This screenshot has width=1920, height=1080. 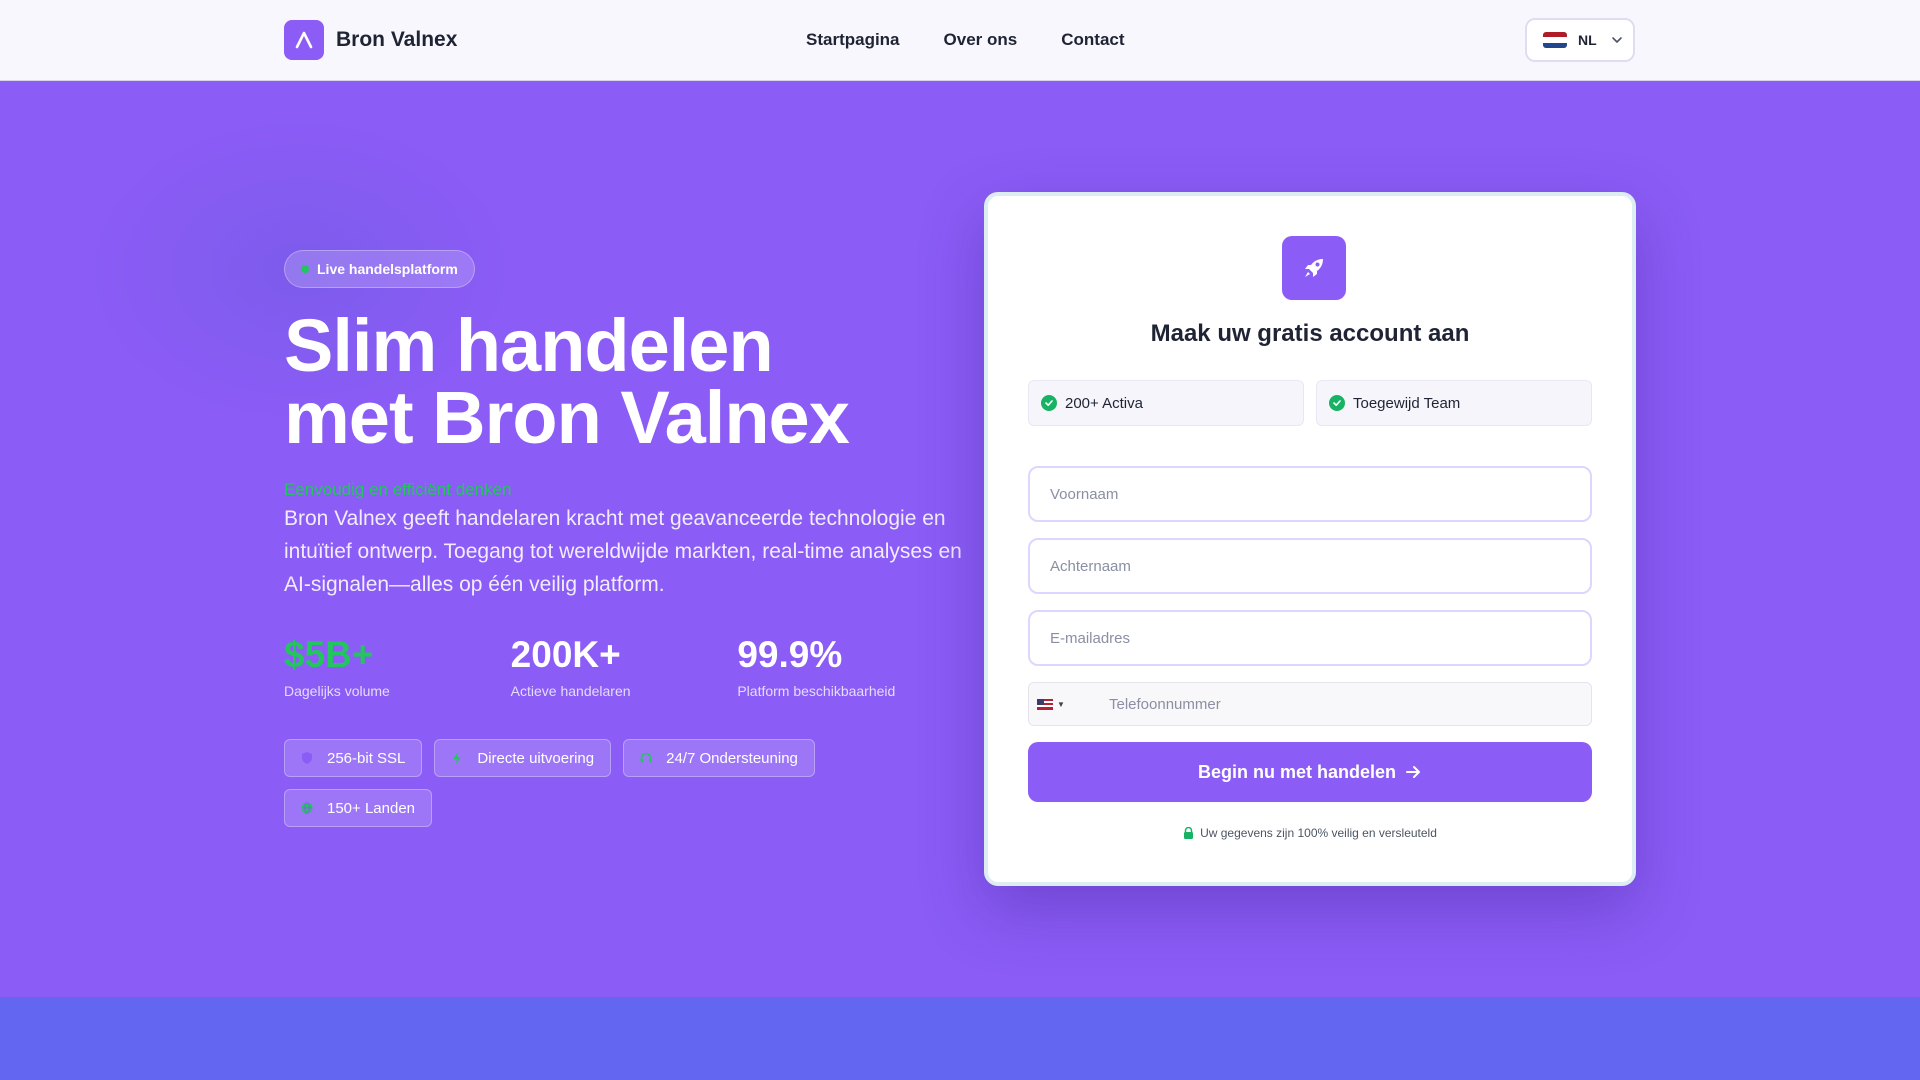 I want to click on rocket-icon, so click(x=1314, y=268).